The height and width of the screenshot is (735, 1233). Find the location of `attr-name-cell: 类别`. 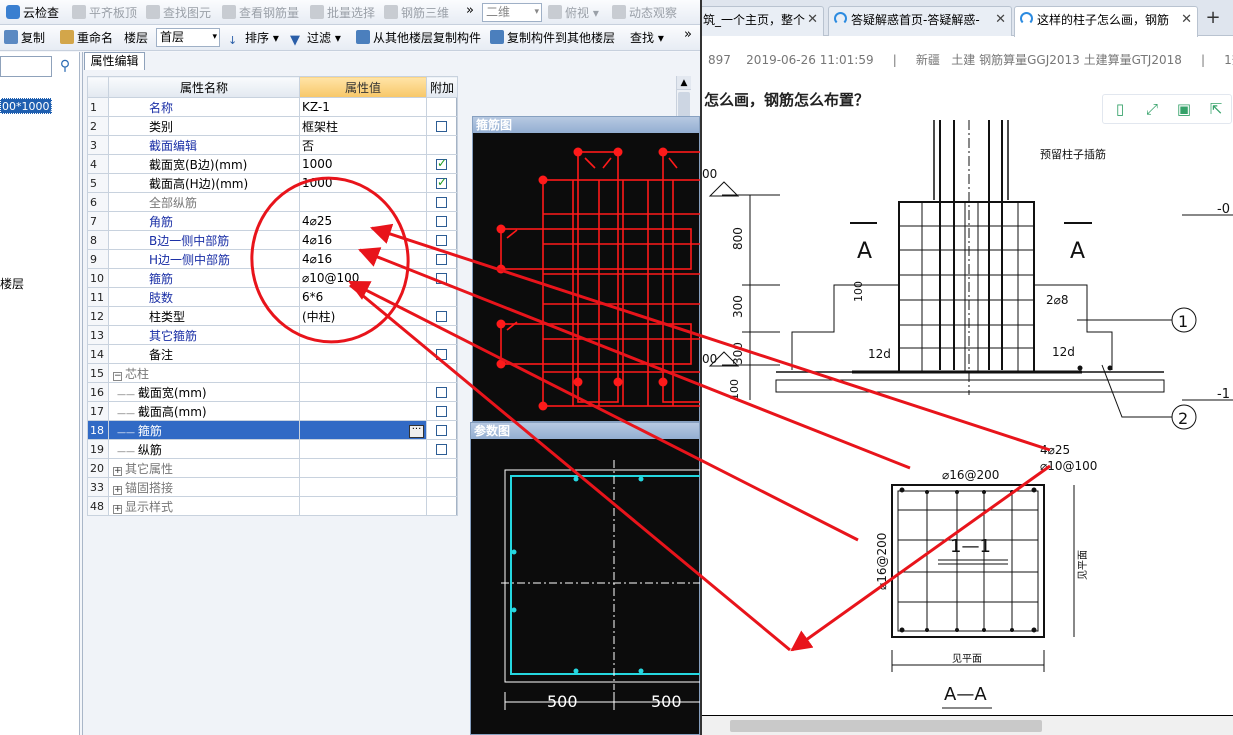

attr-name-cell: 类别 is located at coordinates (204, 126).